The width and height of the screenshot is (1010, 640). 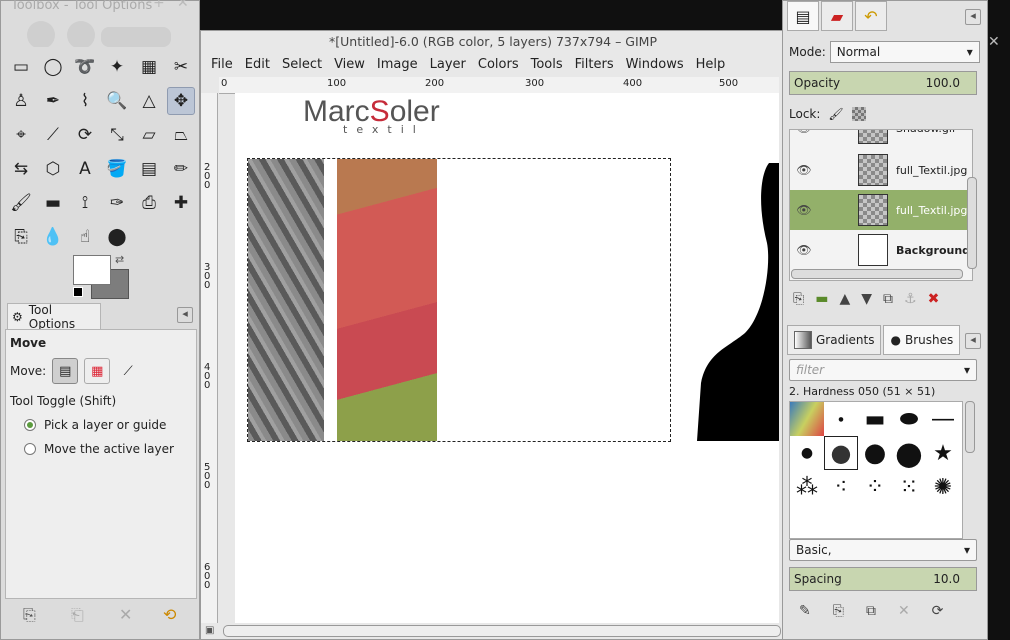 I want to click on brush-spatter-3: ⁘, so click(x=875, y=487).